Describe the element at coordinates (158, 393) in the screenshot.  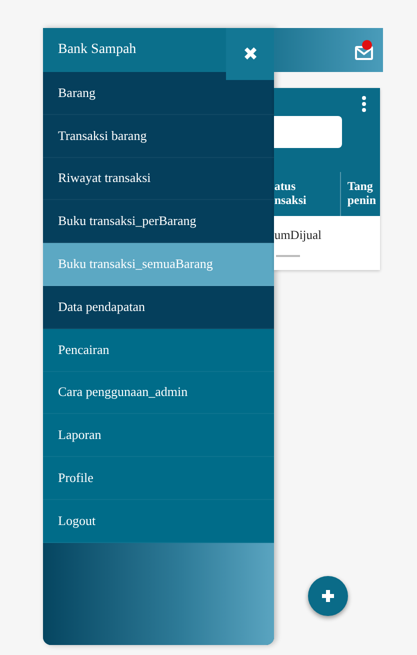
I see `menu-item: Cara penggunaan_admin` at that location.